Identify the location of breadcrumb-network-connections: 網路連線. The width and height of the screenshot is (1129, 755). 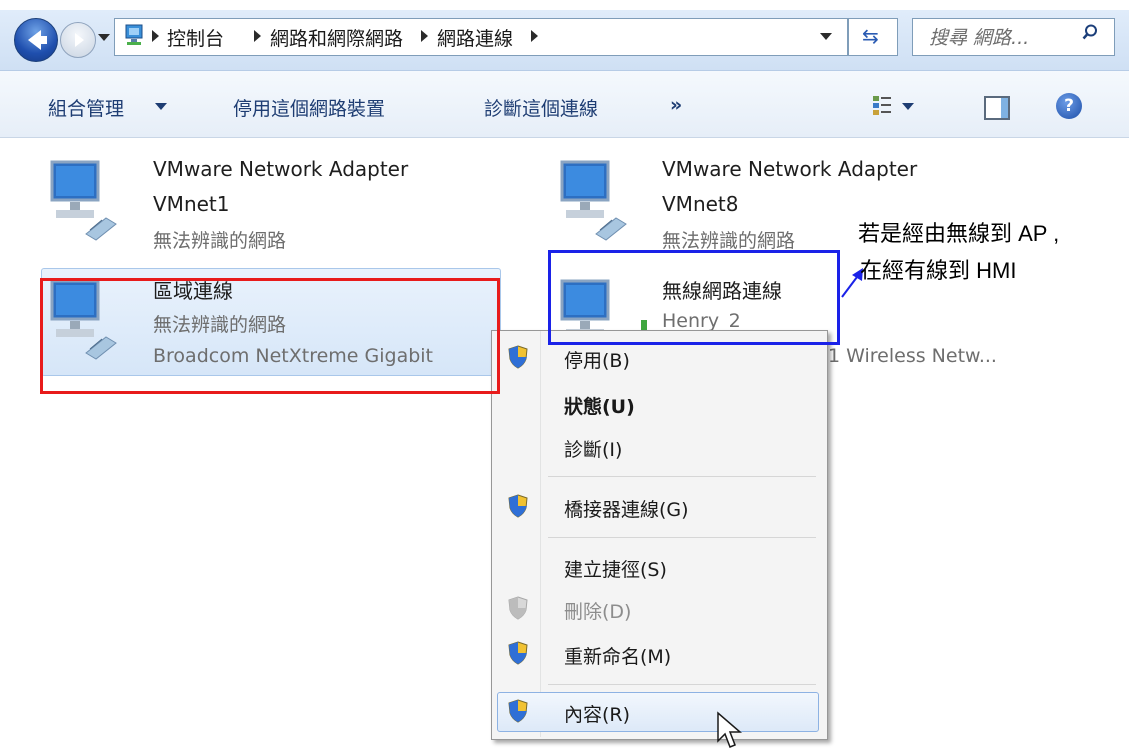
(475, 37).